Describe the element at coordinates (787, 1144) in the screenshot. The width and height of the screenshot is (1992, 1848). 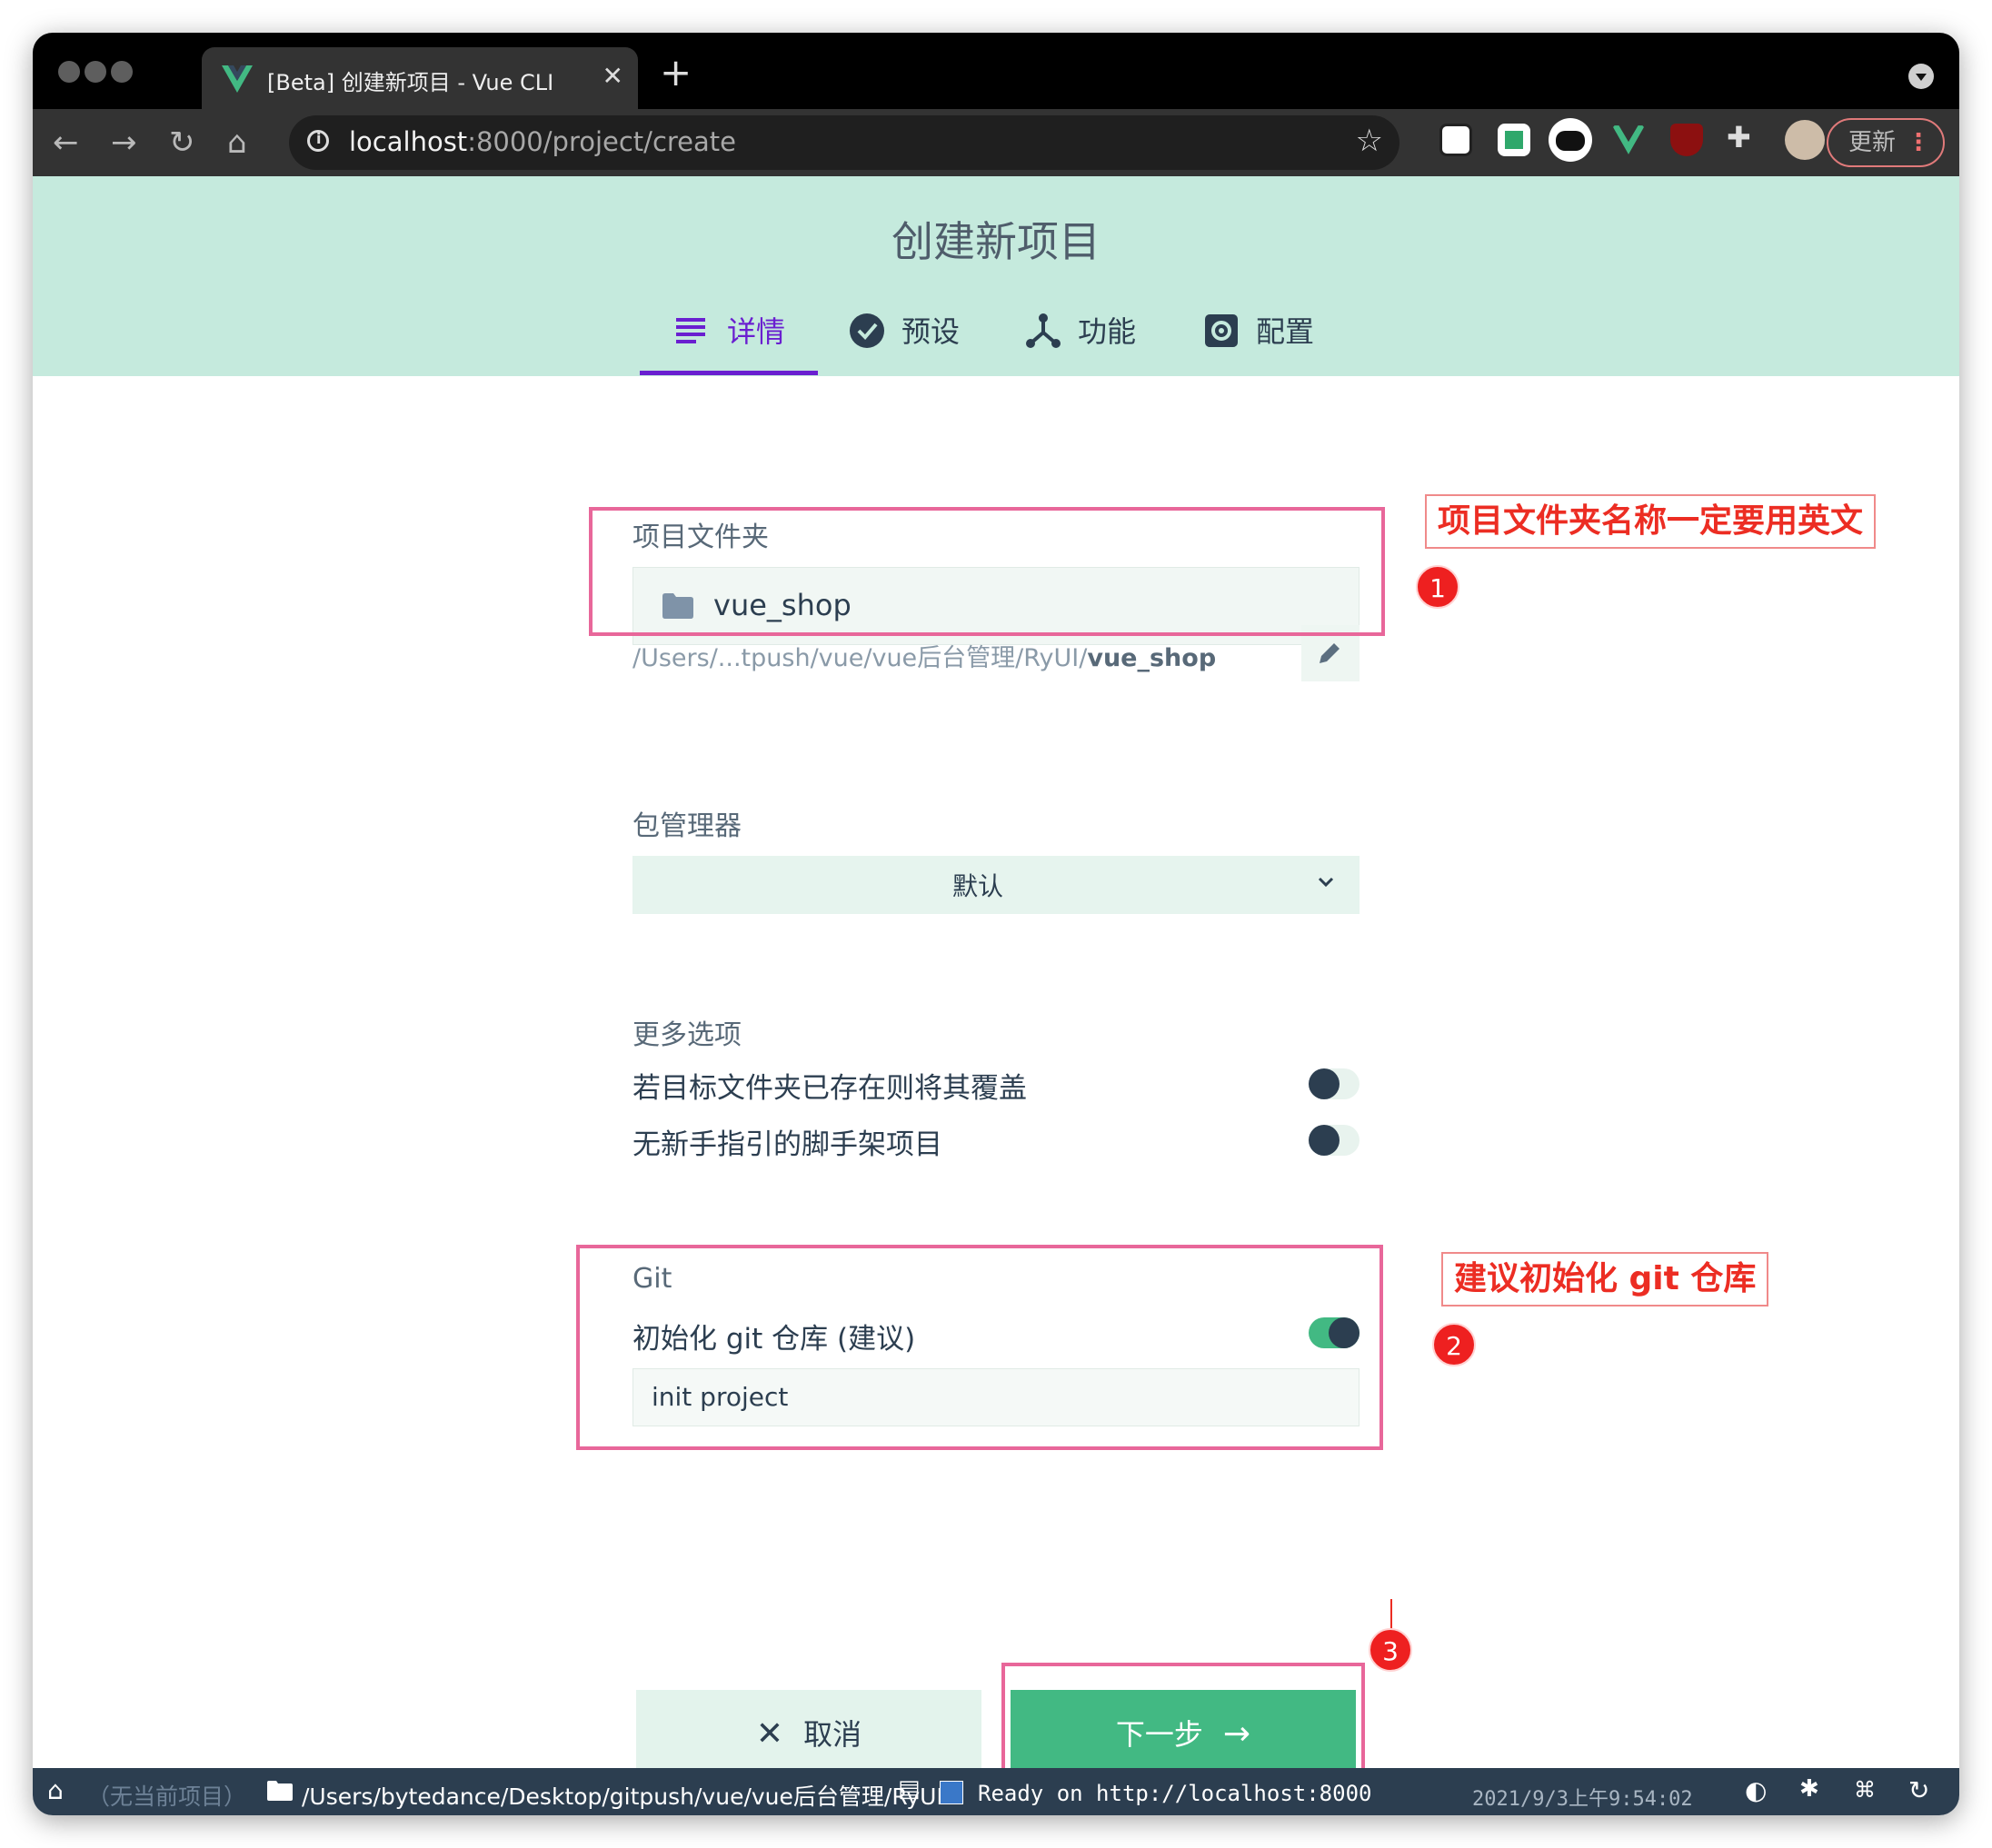
I see `no-guide-option-label: 无新手指引的脚手架项目` at that location.